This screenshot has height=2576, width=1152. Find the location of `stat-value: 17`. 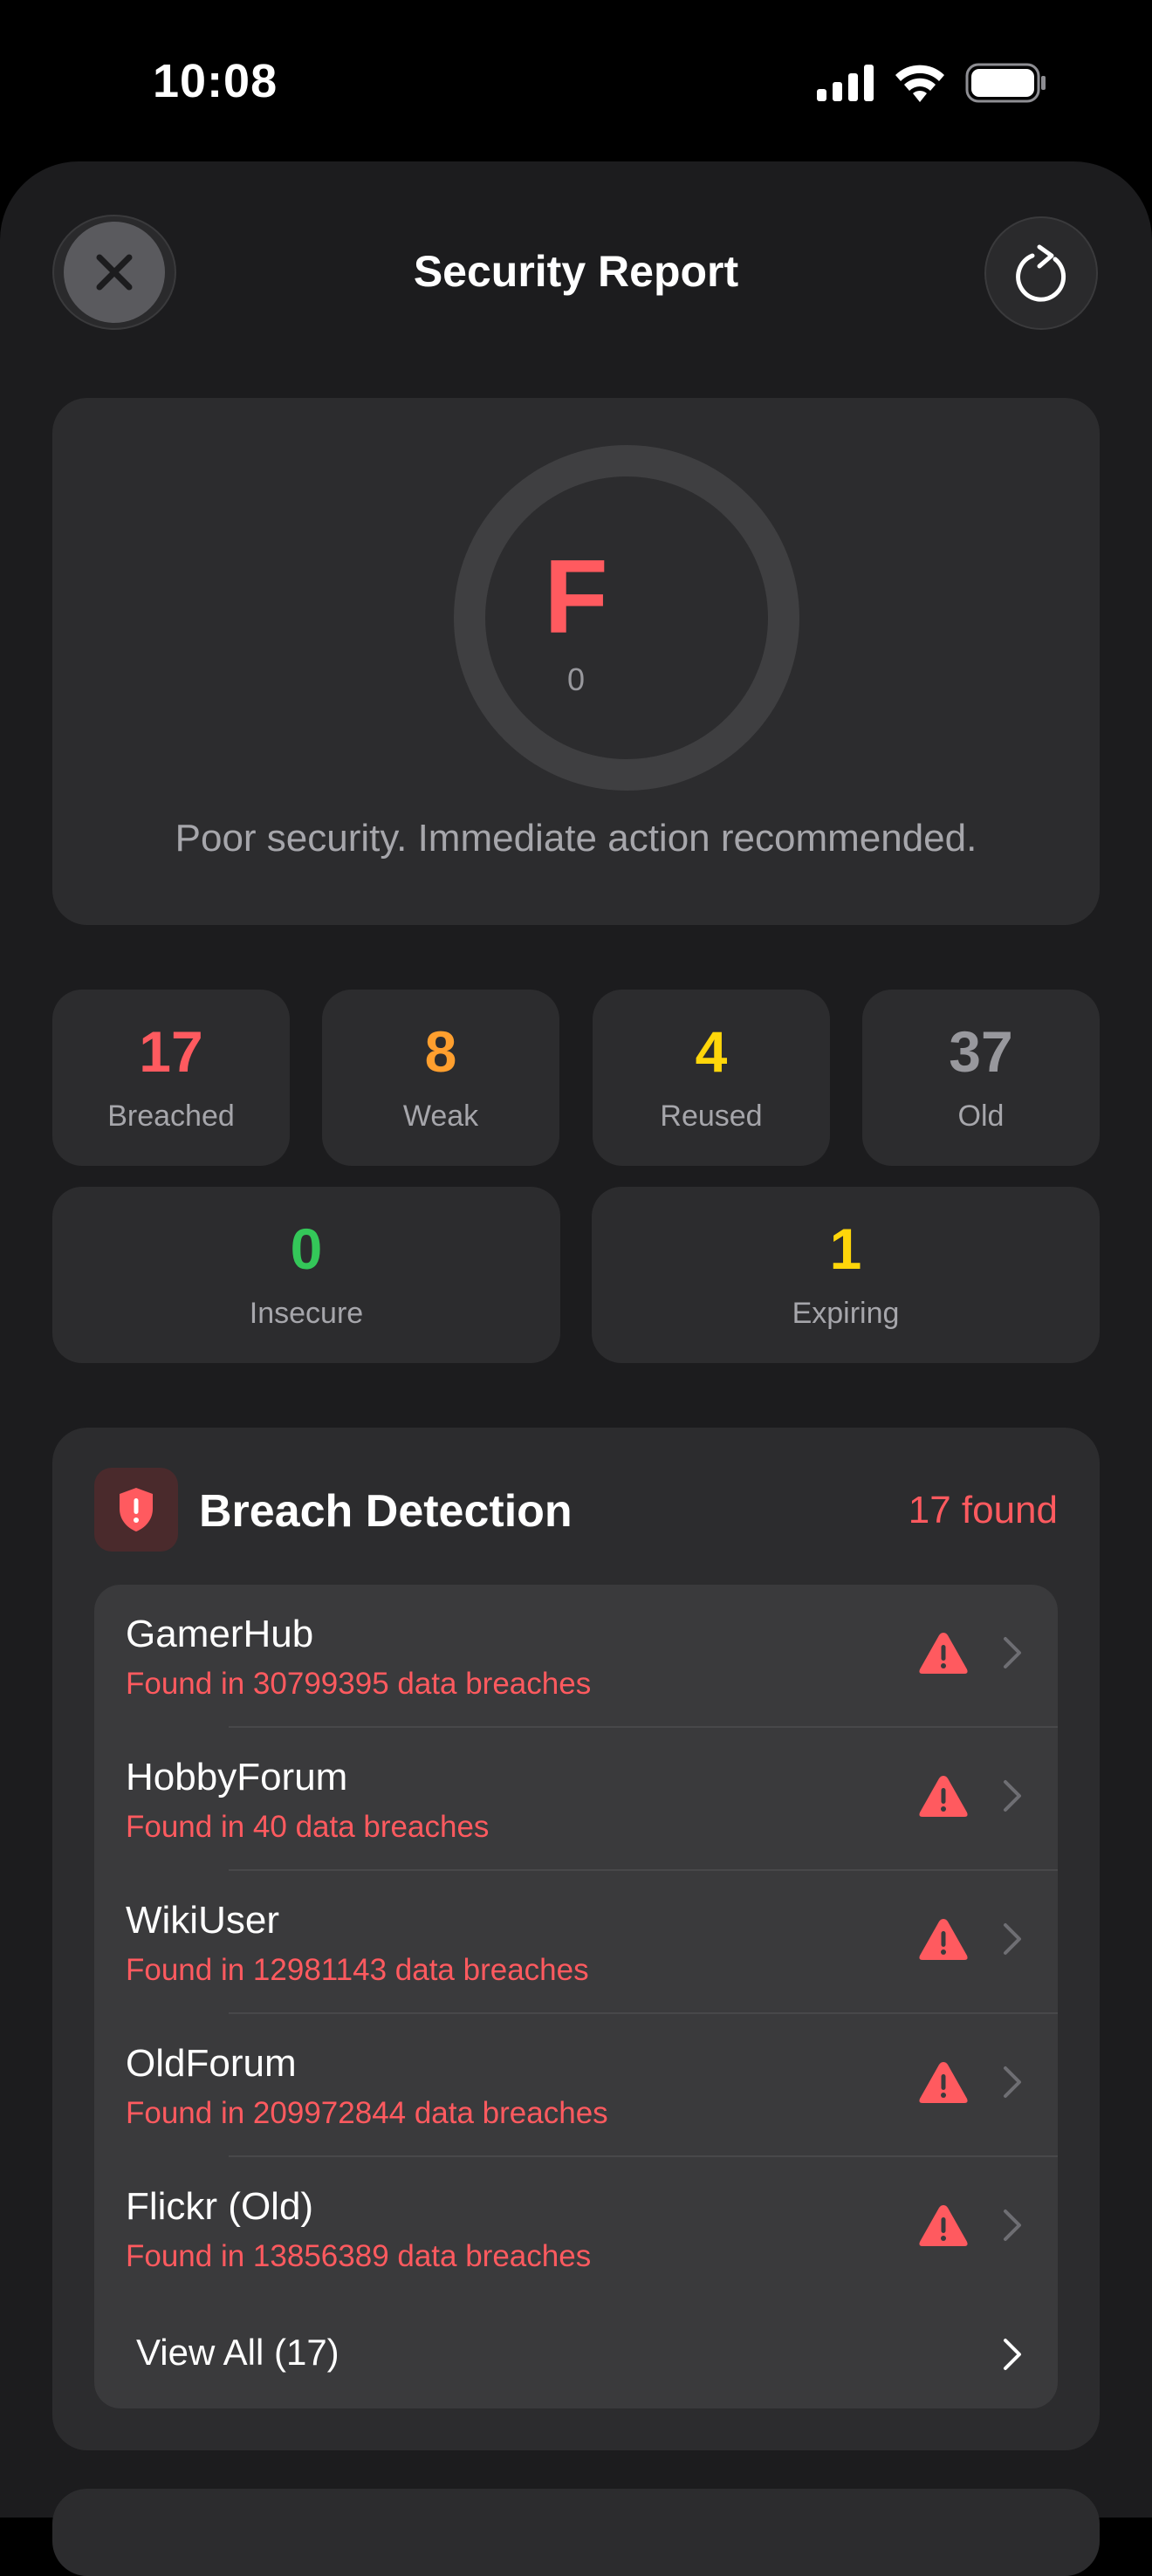

stat-value: 17 is located at coordinates (171, 1051).